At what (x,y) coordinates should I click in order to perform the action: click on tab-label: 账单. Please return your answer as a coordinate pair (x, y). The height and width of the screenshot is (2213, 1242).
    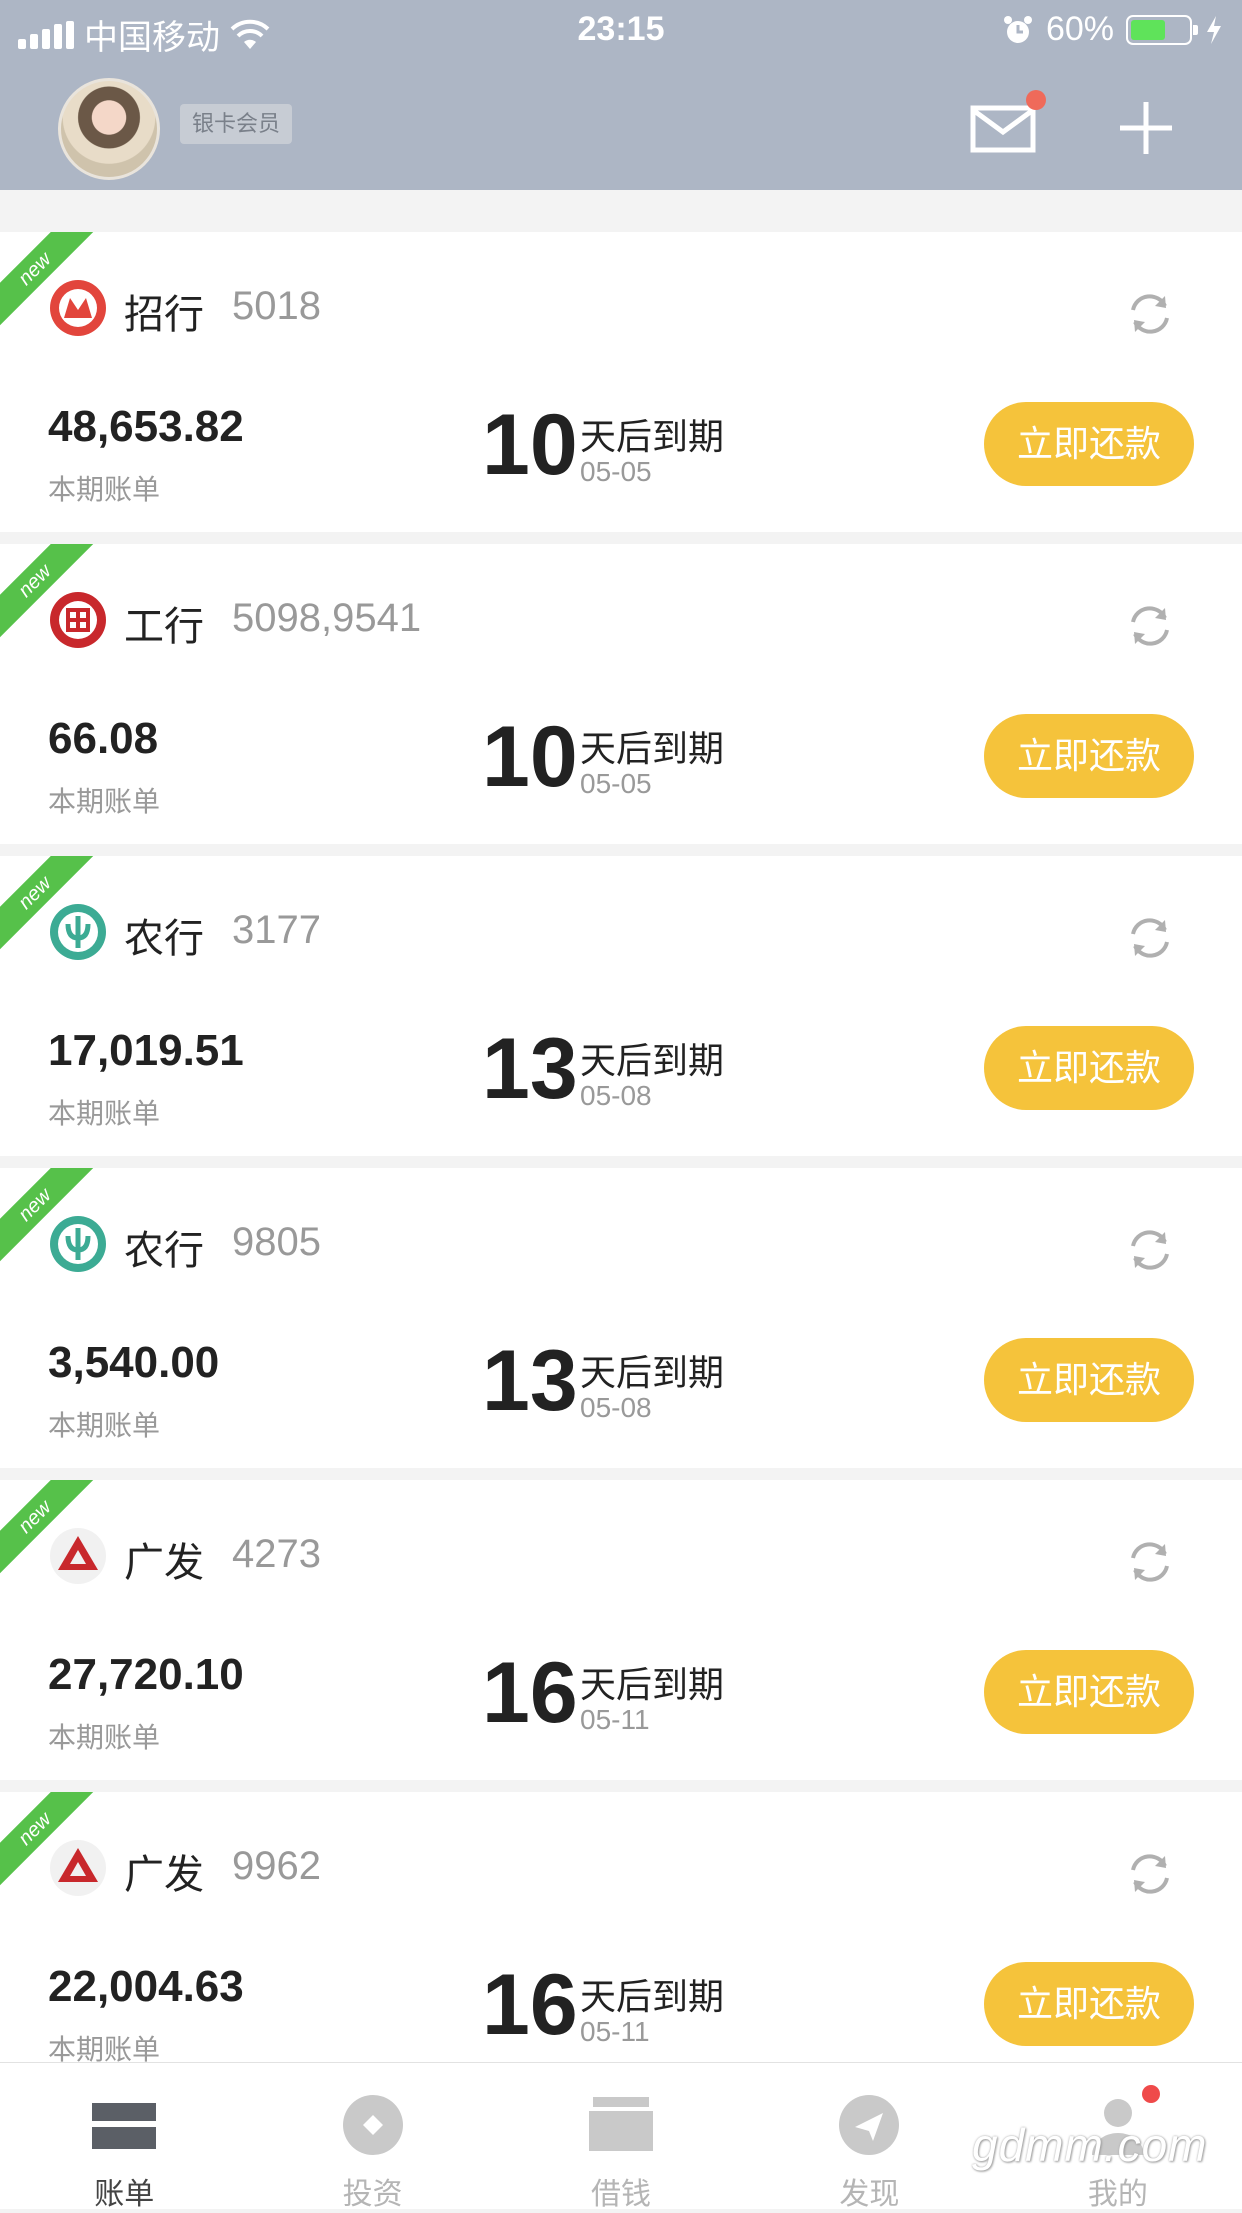
    Looking at the image, I should click on (124, 2194).